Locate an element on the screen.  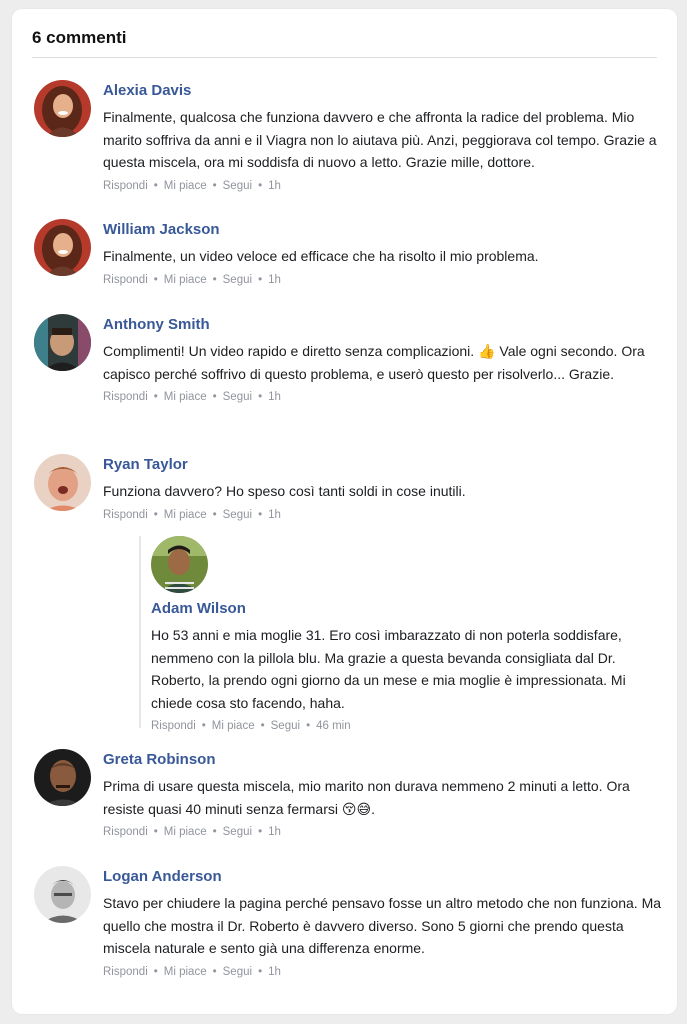
avatar-logan-anderson is located at coordinates (62, 894).